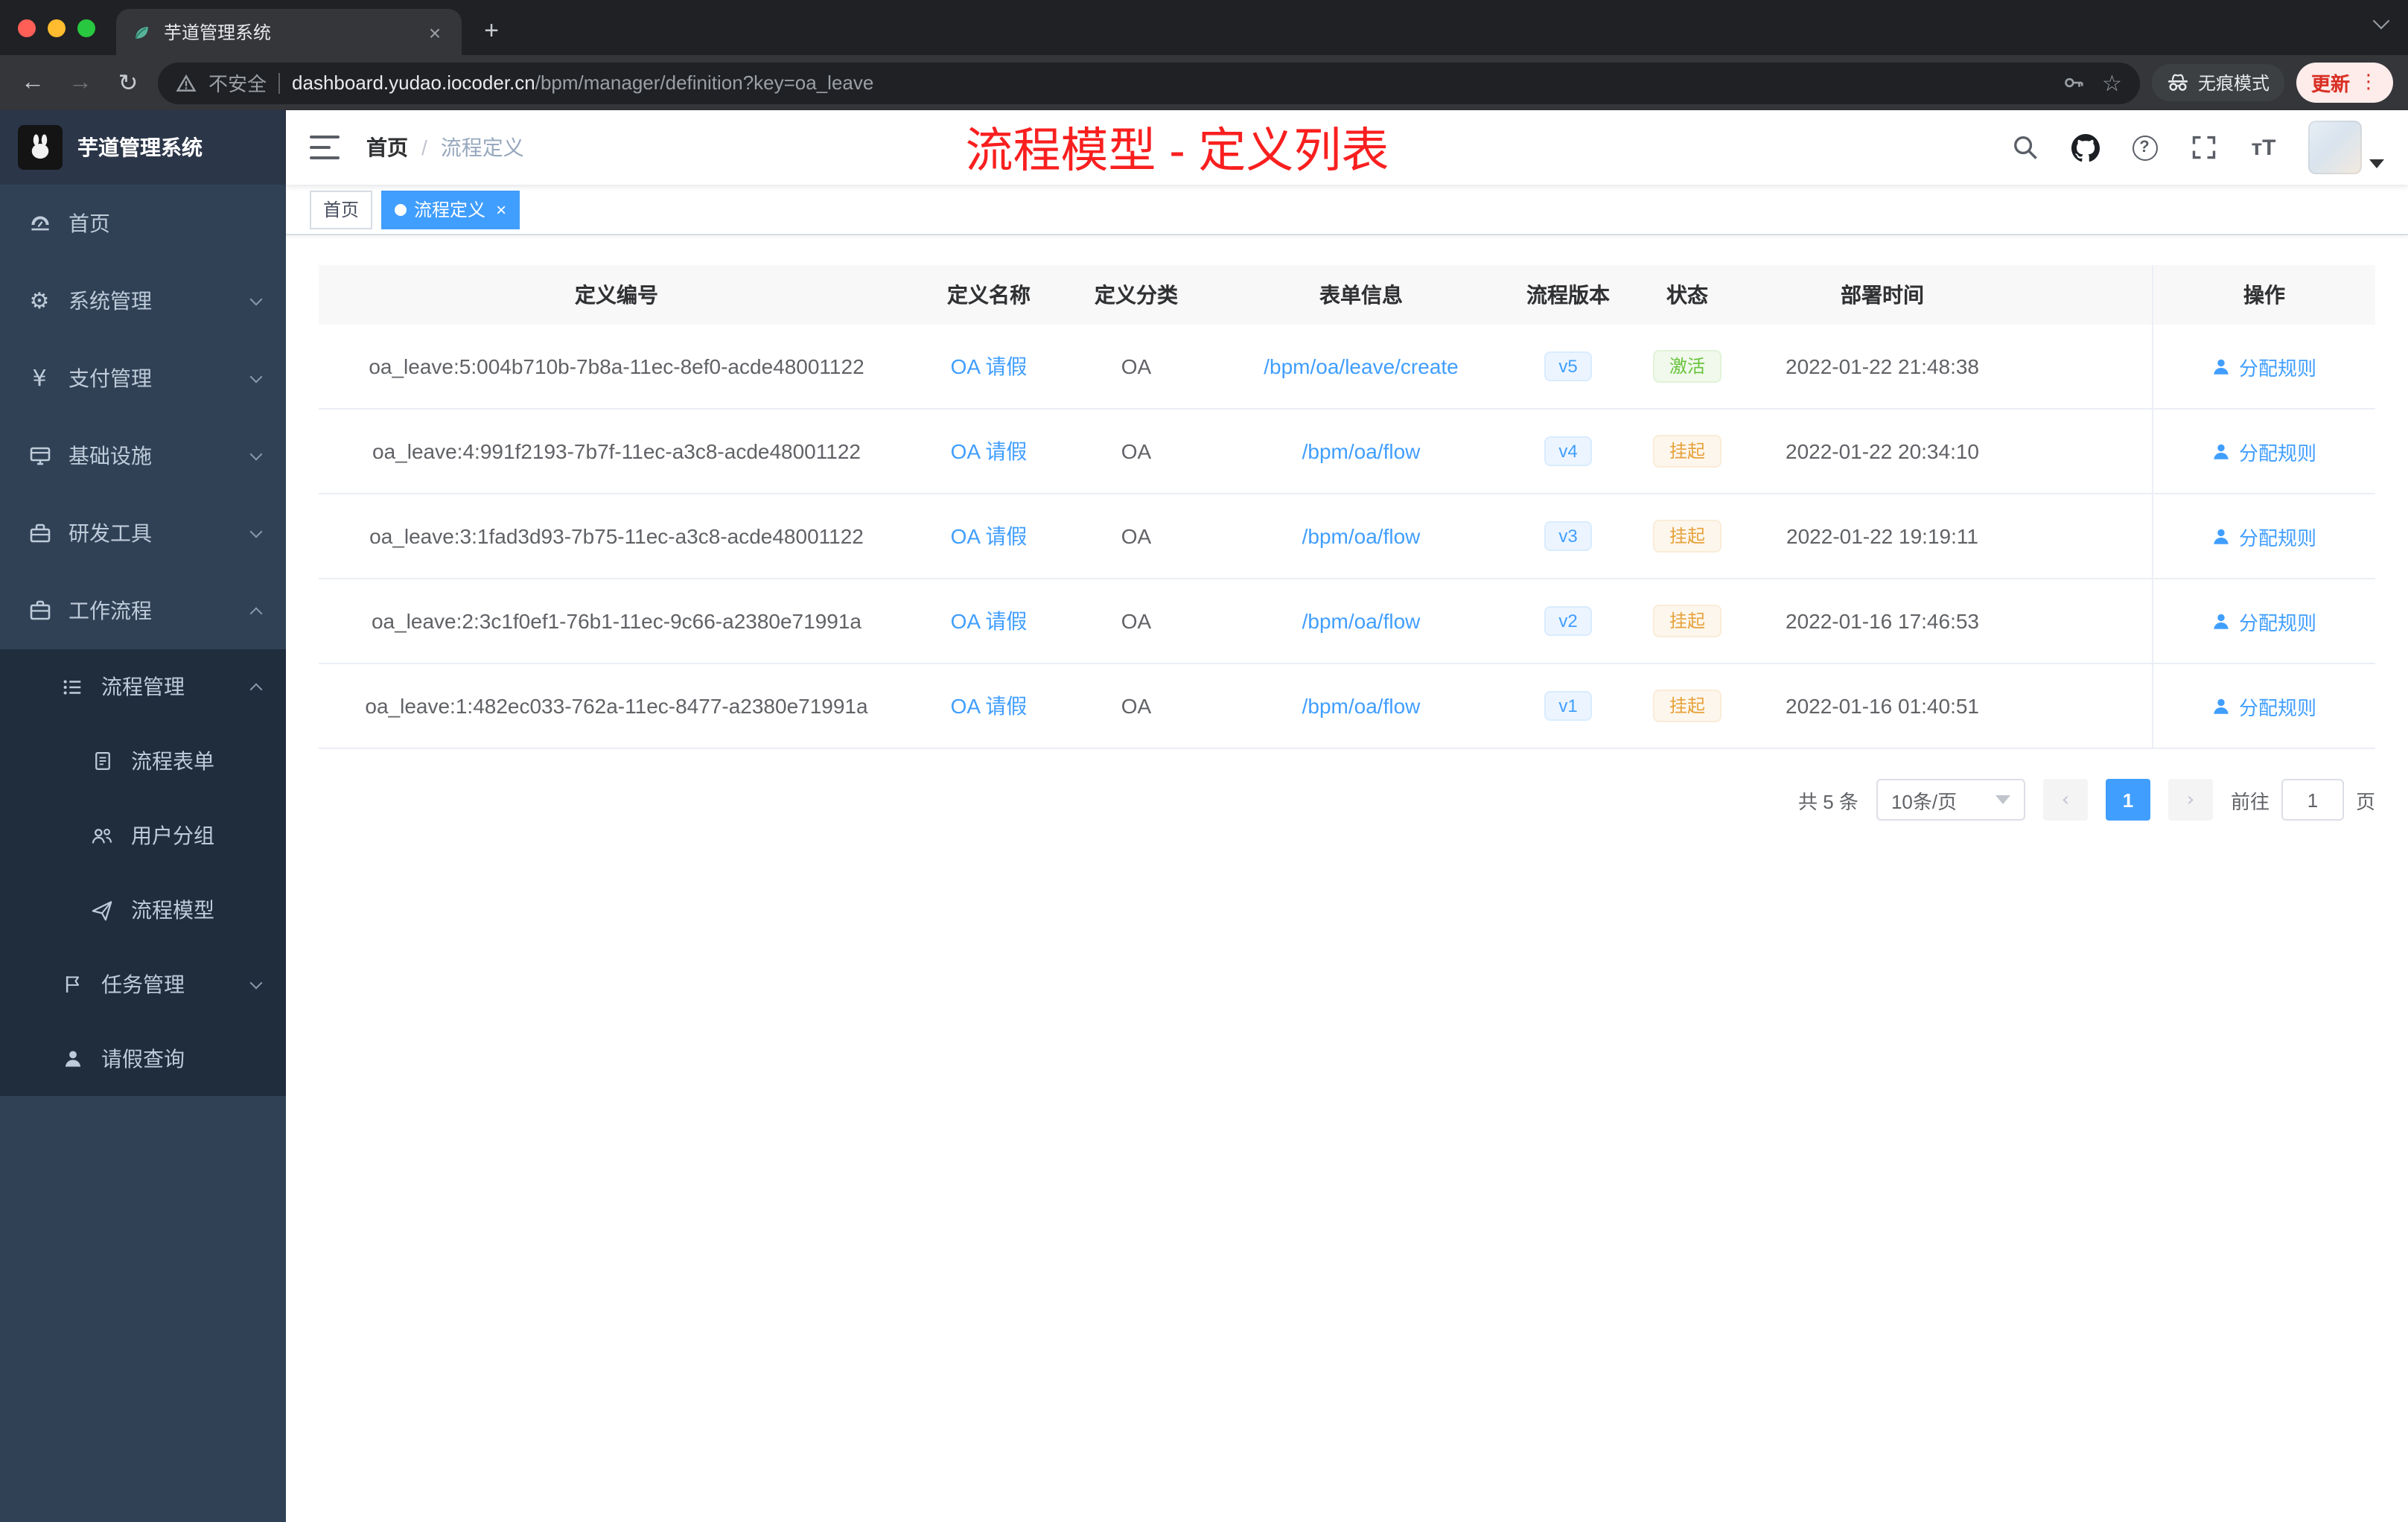 This screenshot has height=1522, width=2408. I want to click on sidebar-item-process-management: 流程管理, so click(143, 686).